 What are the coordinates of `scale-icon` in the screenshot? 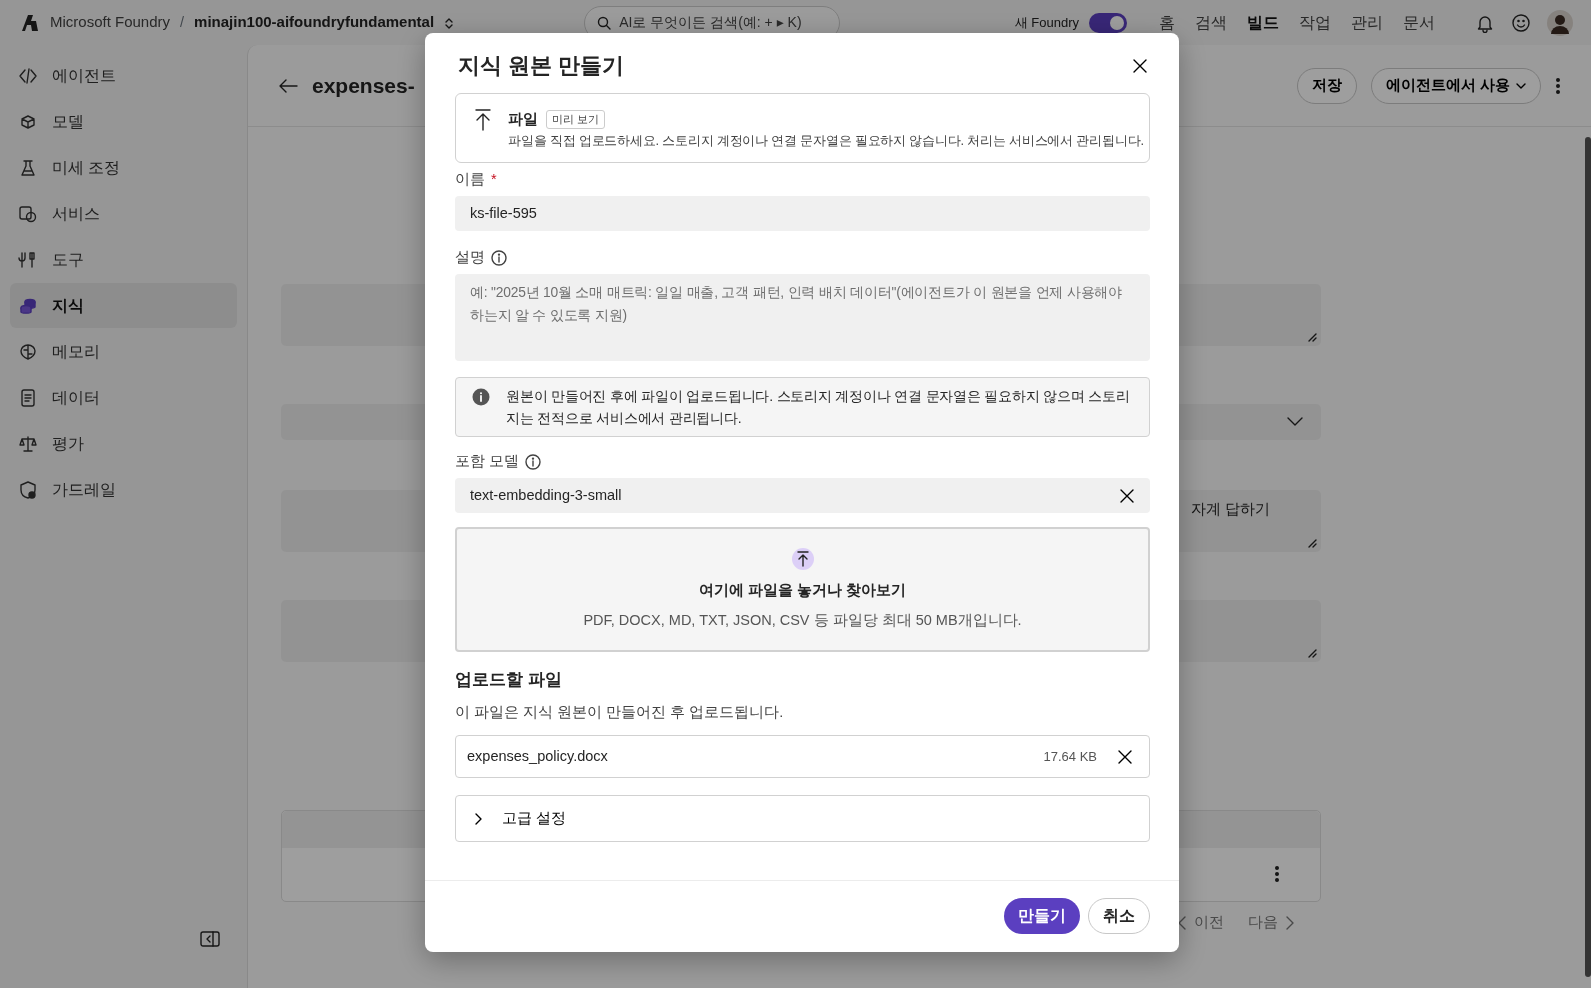 It's located at (28, 443).